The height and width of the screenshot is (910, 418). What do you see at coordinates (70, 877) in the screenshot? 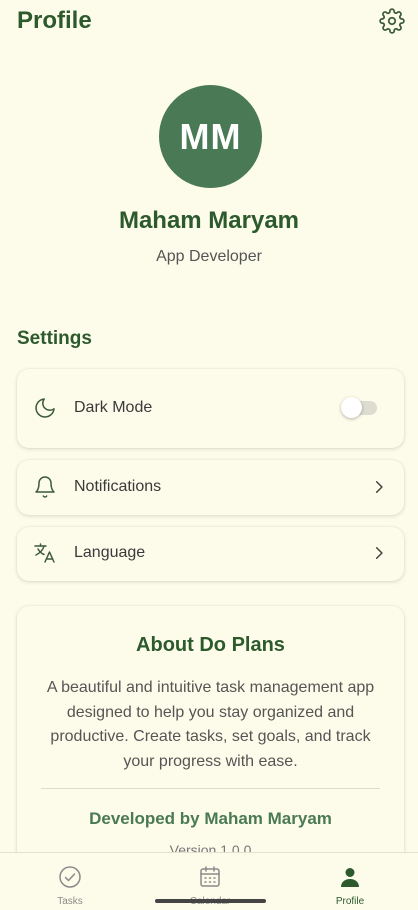
I see `check-circle-icon` at bounding box center [70, 877].